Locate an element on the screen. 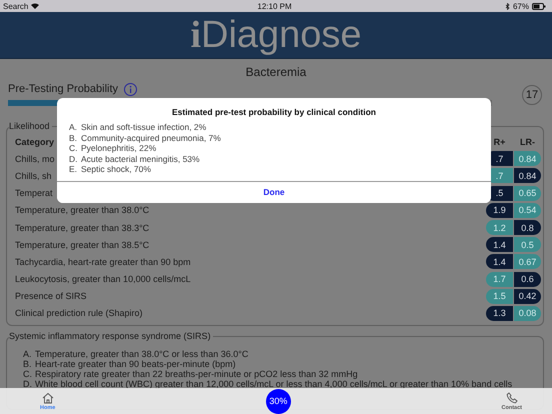  column-header: Category is located at coordinates (34, 141).